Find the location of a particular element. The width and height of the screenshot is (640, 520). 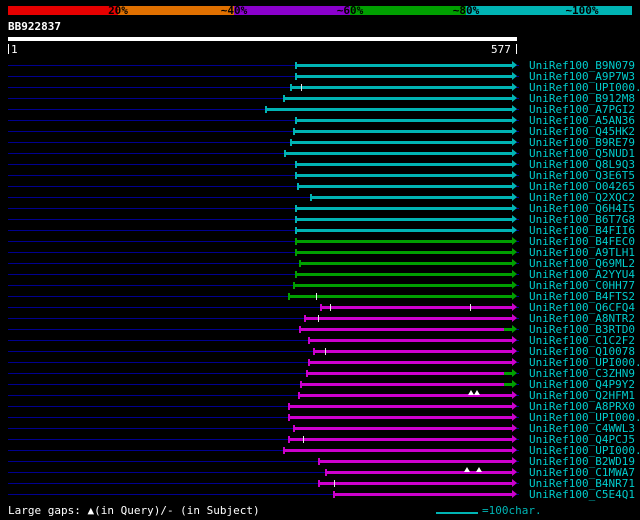

scale-legend-label: =100char. is located at coordinates (512, 510).